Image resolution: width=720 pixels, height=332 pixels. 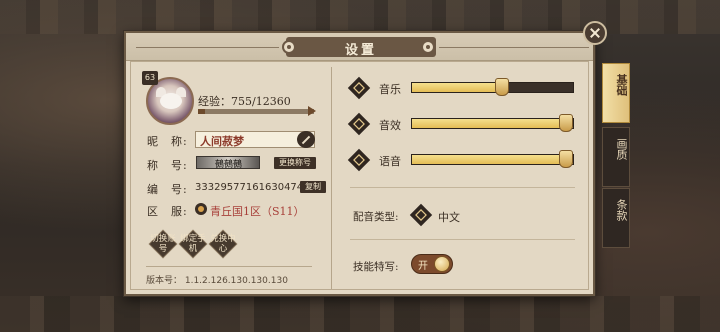 I want to click on voice-type-icon, so click(x=421, y=215).